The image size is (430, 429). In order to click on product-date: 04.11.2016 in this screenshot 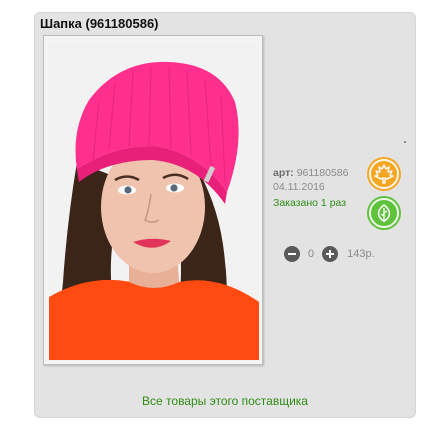, I will do `click(299, 187)`.